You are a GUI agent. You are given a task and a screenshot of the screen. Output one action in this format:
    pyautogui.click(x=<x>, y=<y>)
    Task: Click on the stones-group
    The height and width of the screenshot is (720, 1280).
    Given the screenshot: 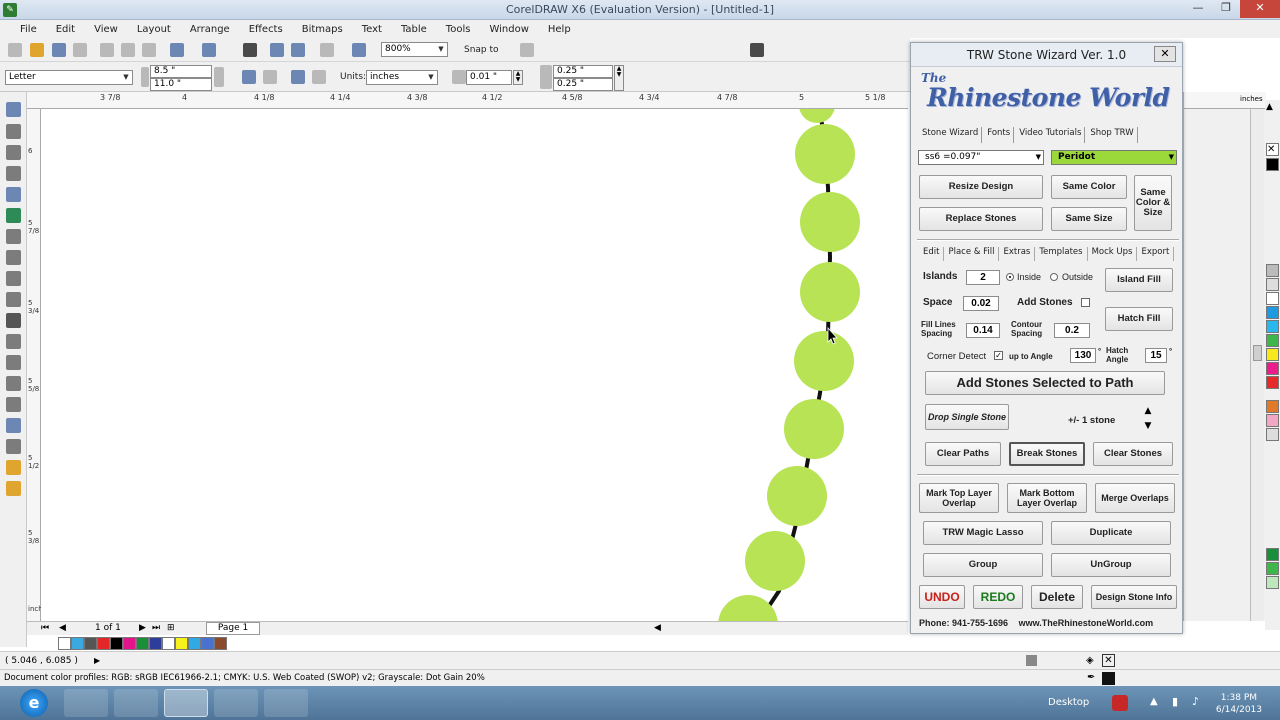 What is the action you would take?
    pyautogui.click(x=789, y=365)
    